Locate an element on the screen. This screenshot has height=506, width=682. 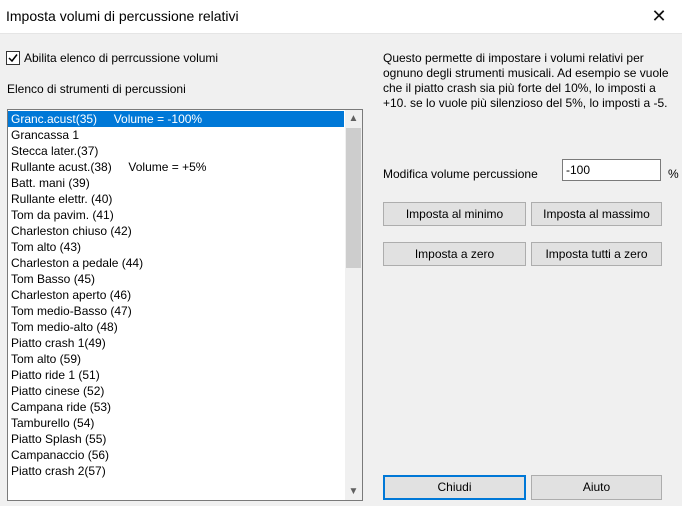
list-item: Charleston chiuso (42) is located at coordinates (176, 231).